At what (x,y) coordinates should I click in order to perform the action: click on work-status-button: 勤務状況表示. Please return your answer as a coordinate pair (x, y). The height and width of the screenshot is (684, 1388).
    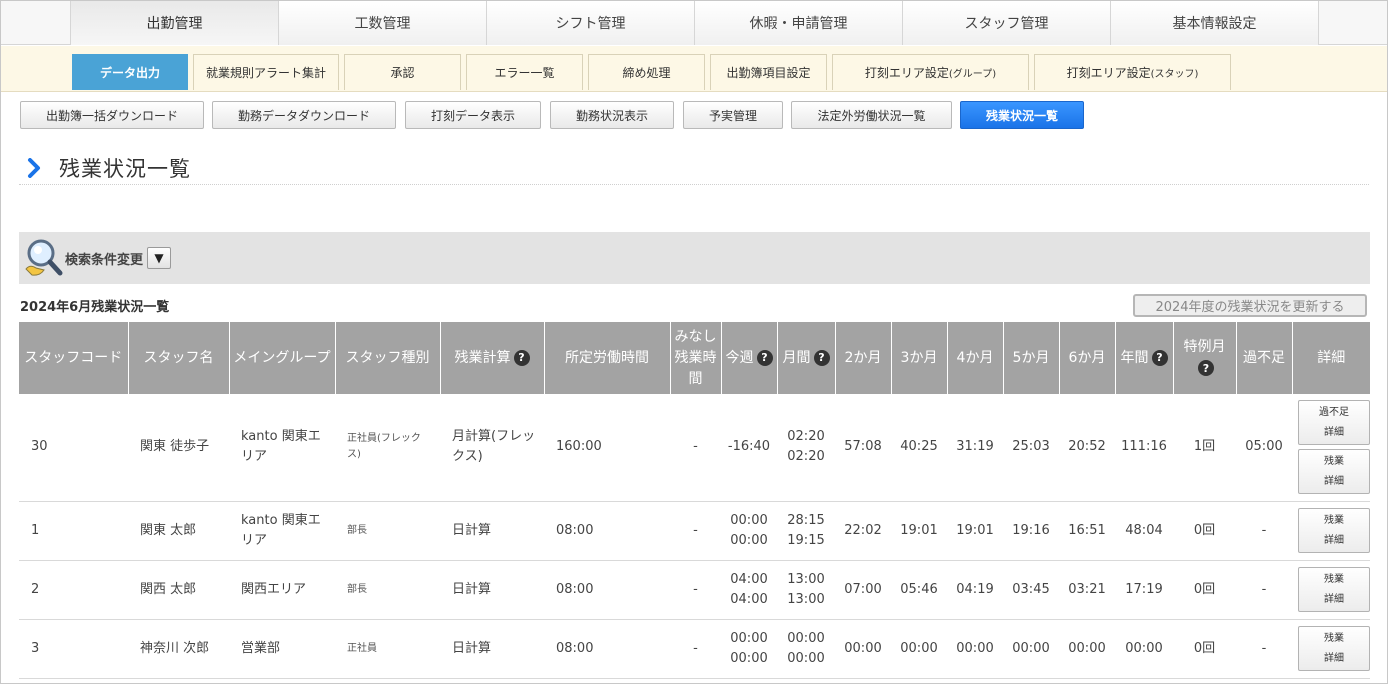
    Looking at the image, I should click on (612, 115).